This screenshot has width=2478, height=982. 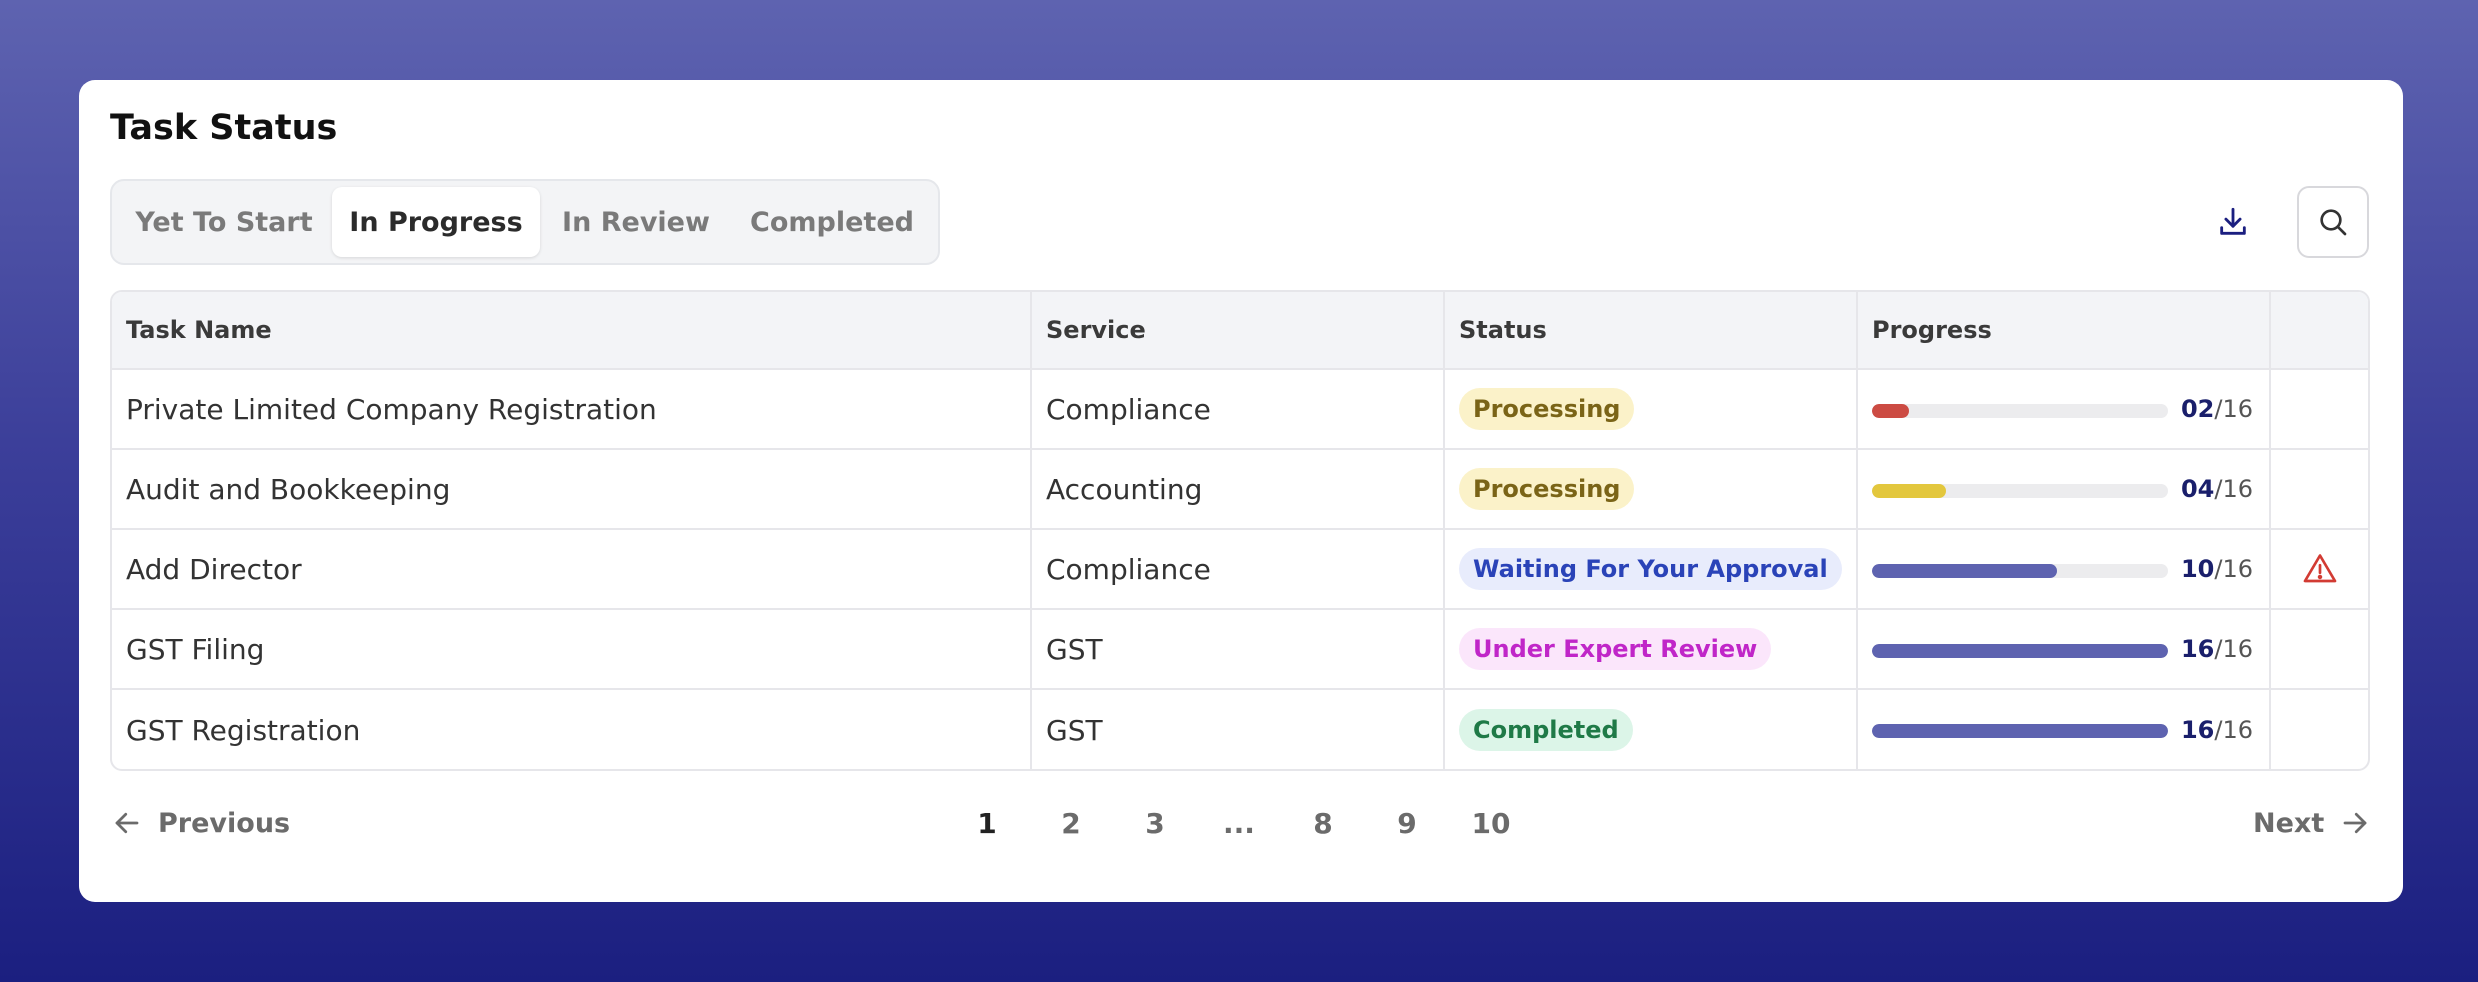 What do you see at coordinates (636, 222) in the screenshot?
I see `tab-in-review: In Review` at bounding box center [636, 222].